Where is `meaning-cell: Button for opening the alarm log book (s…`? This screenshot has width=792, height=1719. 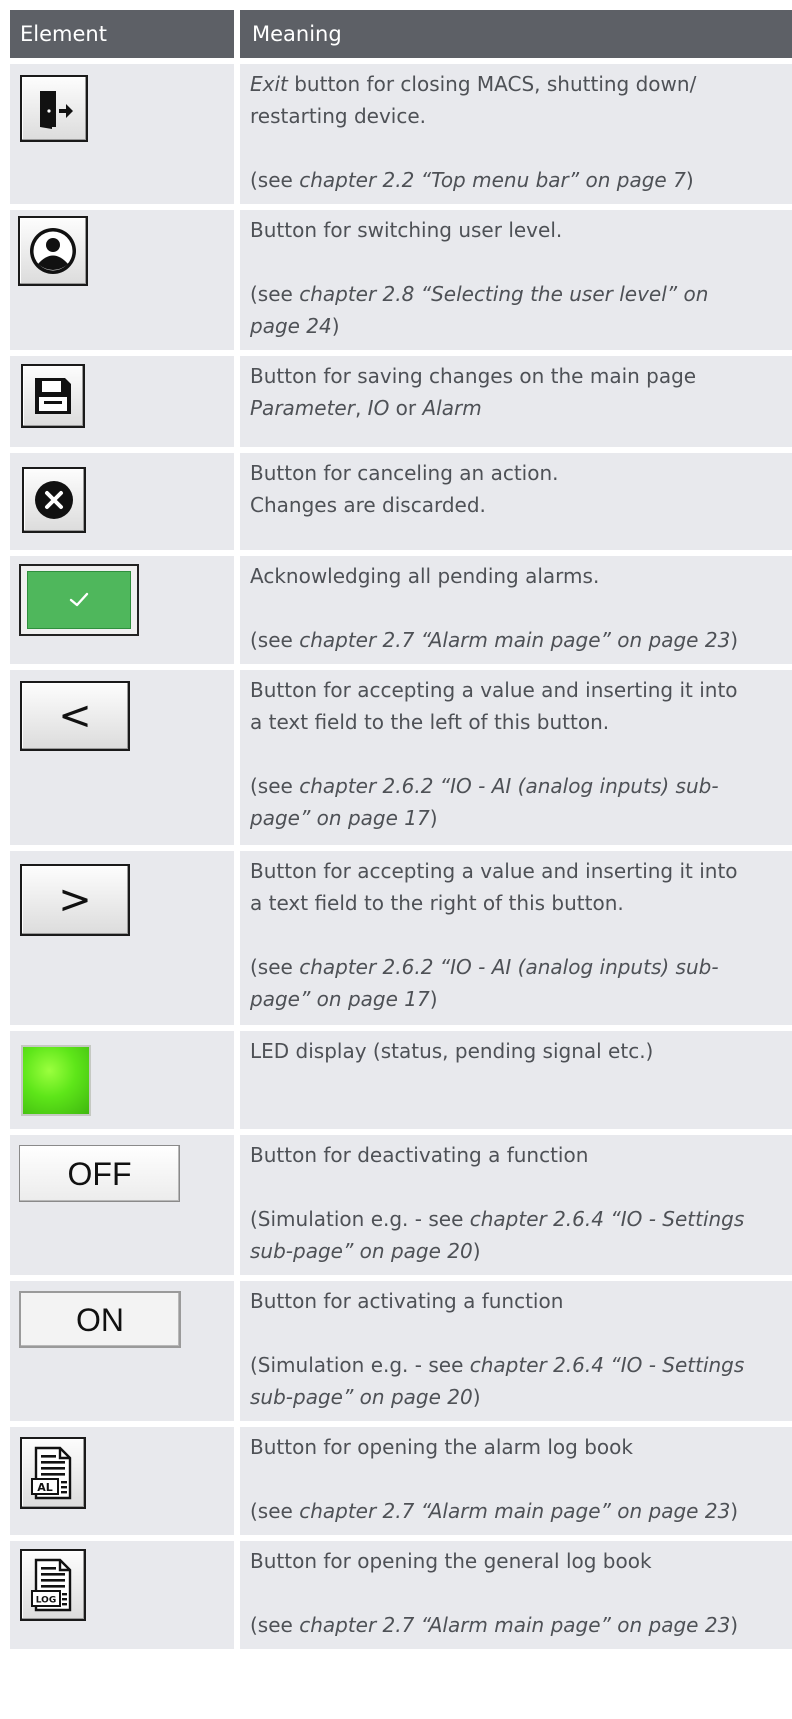 meaning-cell: Button for opening the alarm log book (s… is located at coordinates (514, 1479).